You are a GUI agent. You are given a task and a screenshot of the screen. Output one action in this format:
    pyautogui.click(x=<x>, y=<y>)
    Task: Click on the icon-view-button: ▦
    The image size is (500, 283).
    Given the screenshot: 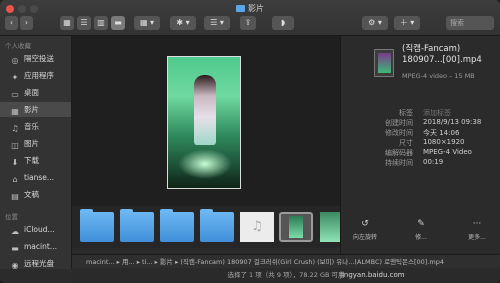 What is the action you would take?
    pyautogui.click(x=67, y=23)
    